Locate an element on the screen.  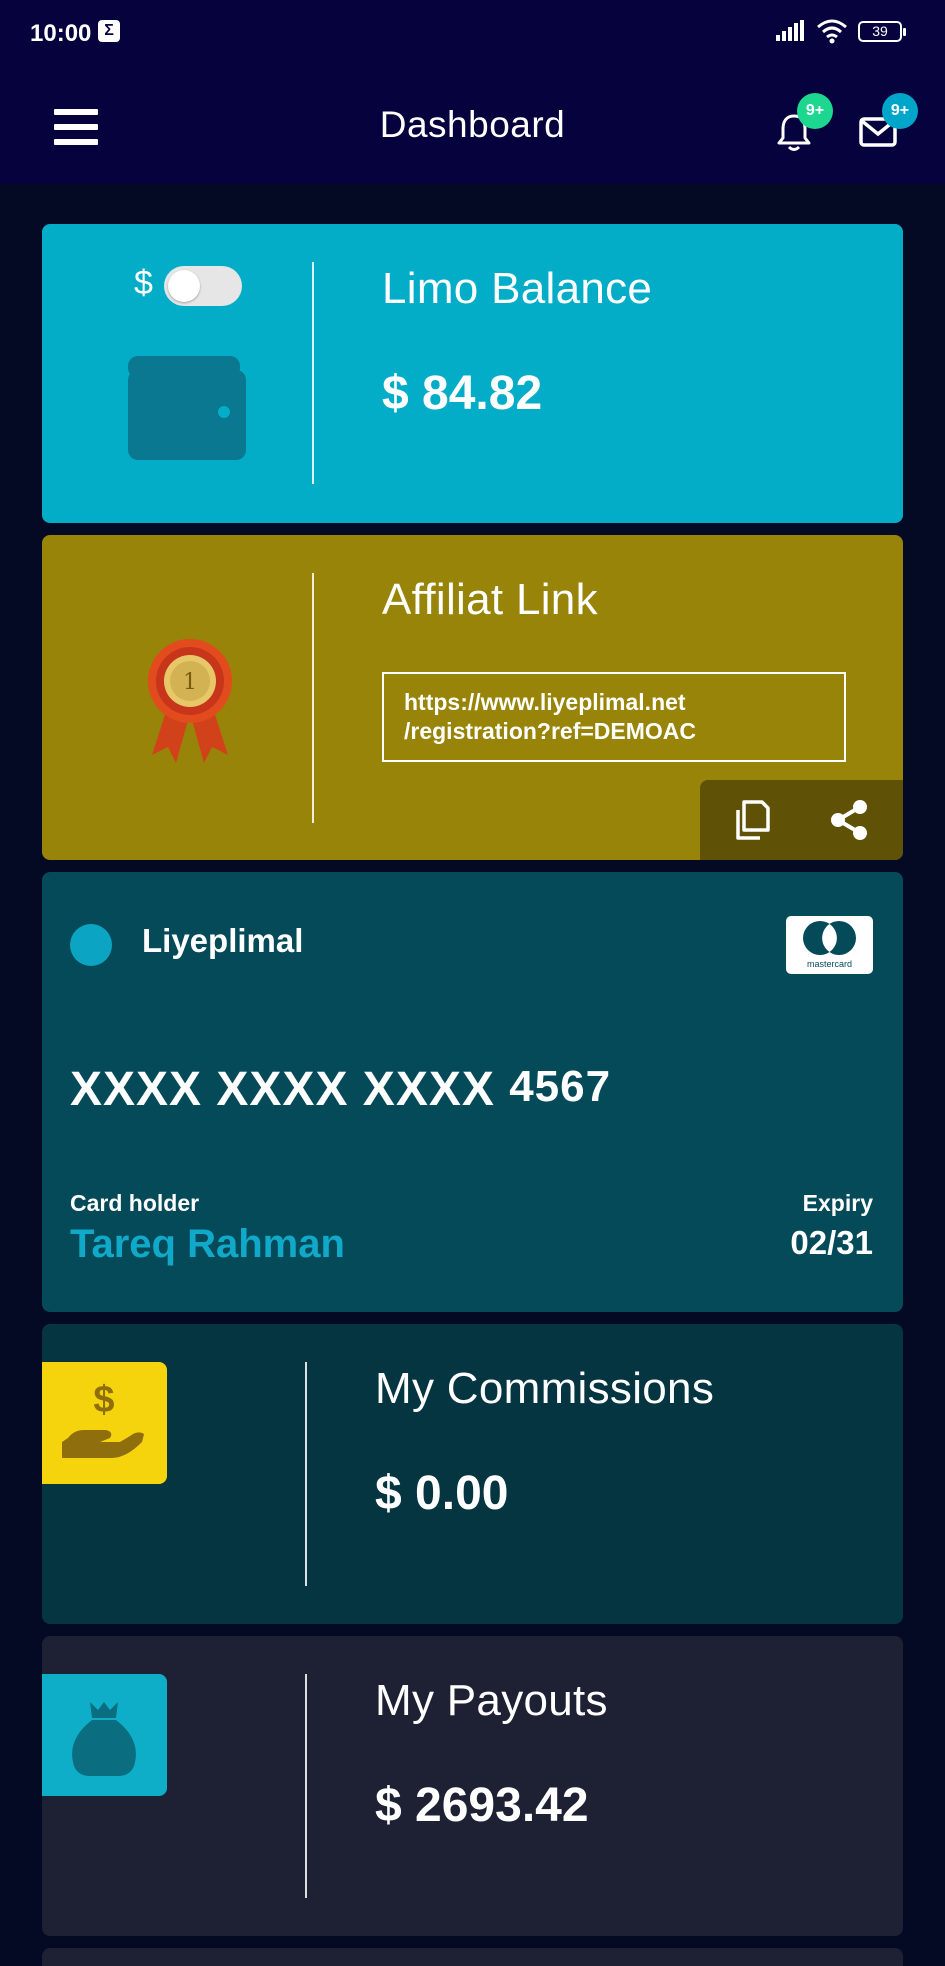
status-bar: 10:00 Σ 39 is located at coordinates (472, 33).